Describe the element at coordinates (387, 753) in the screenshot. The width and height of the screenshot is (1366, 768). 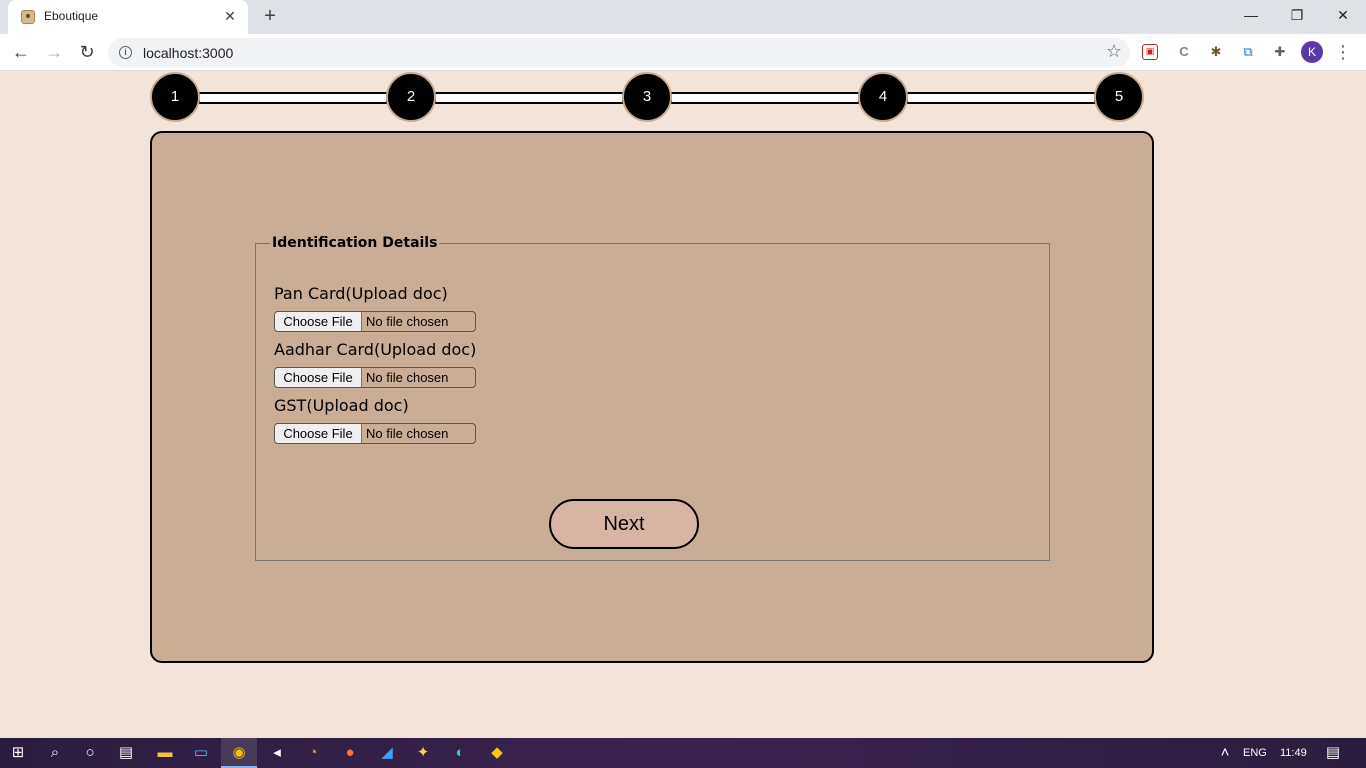
I see `vscode-icon: ◢` at that location.